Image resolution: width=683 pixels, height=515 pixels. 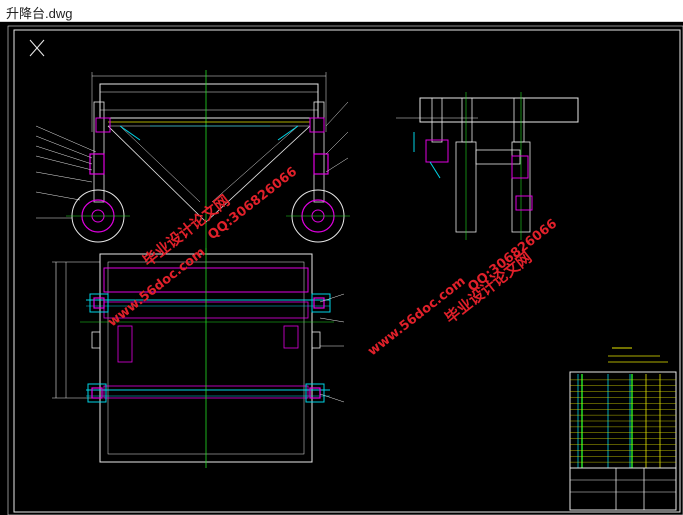 What do you see at coordinates (638, 355) in the screenshot?
I see `technical-notes` at bounding box center [638, 355].